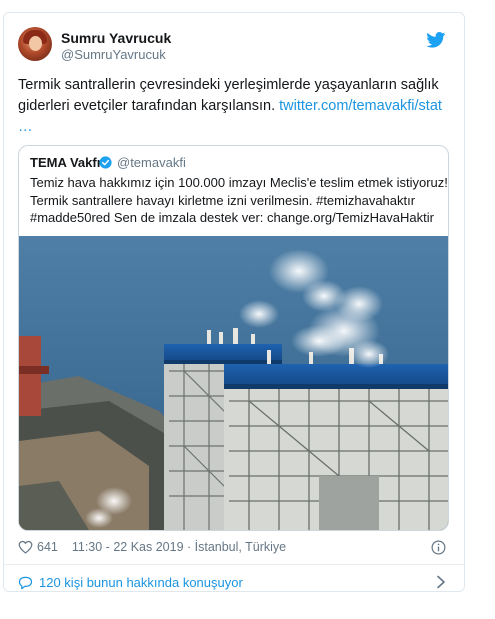  What do you see at coordinates (360, 106) in the screenshot?
I see `tweet-link: twitter.com/temavakfi/stat` at bounding box center [360, 106].